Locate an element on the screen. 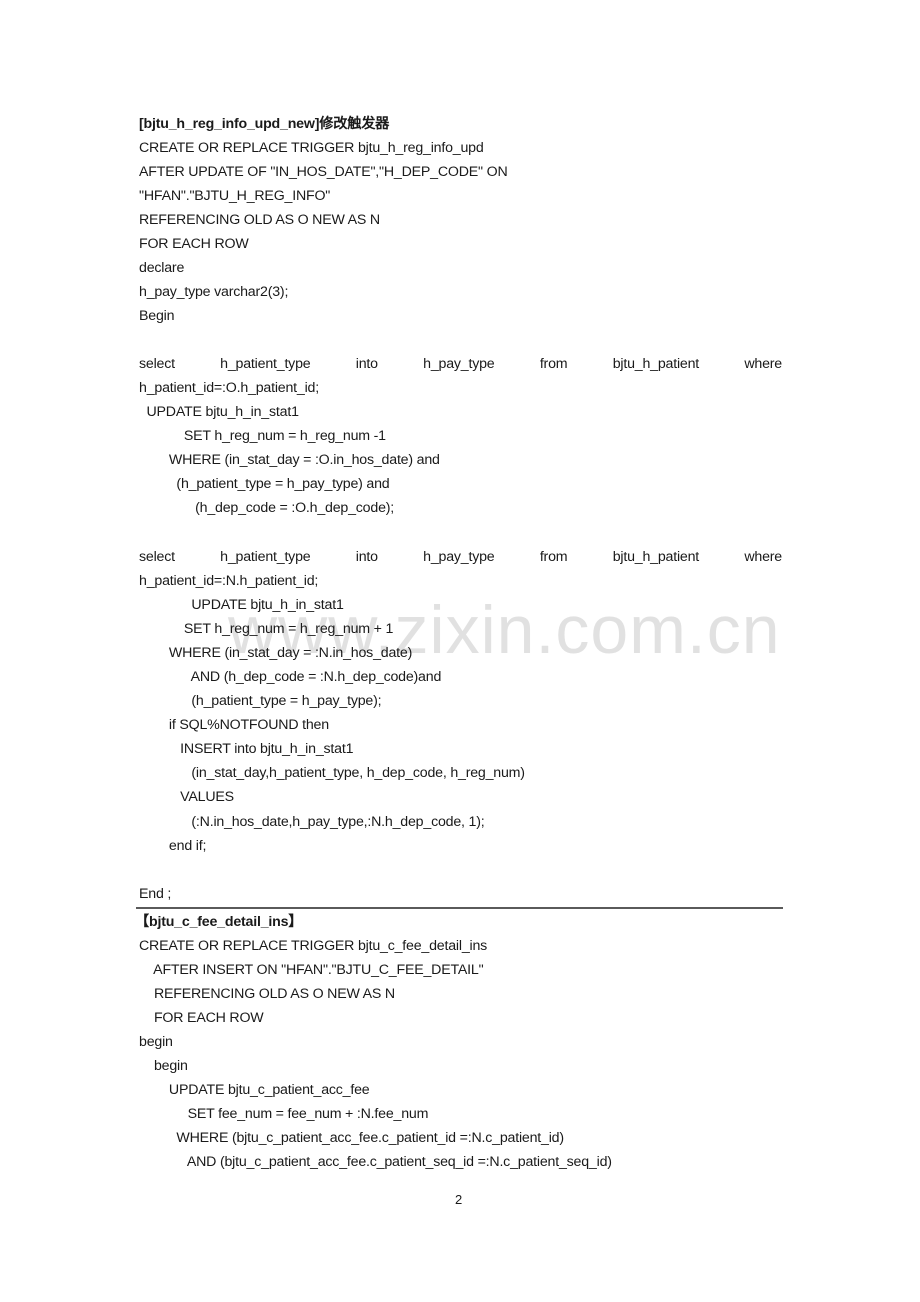 This screenshot has width=920, height=1302. code-line: declare is located at coordinates (162, 268).